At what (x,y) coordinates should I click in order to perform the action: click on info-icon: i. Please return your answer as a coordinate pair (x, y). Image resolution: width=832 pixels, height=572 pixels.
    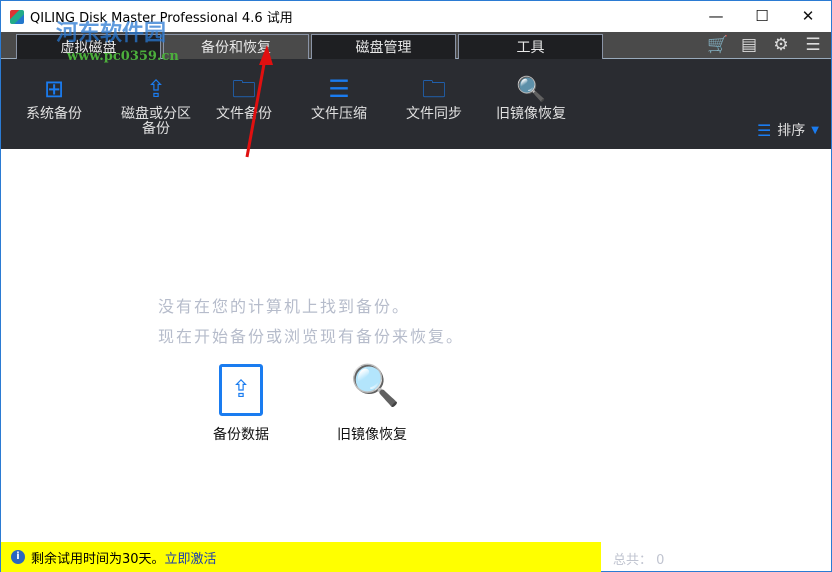
    Looking at the image, I should click on (18, 557).